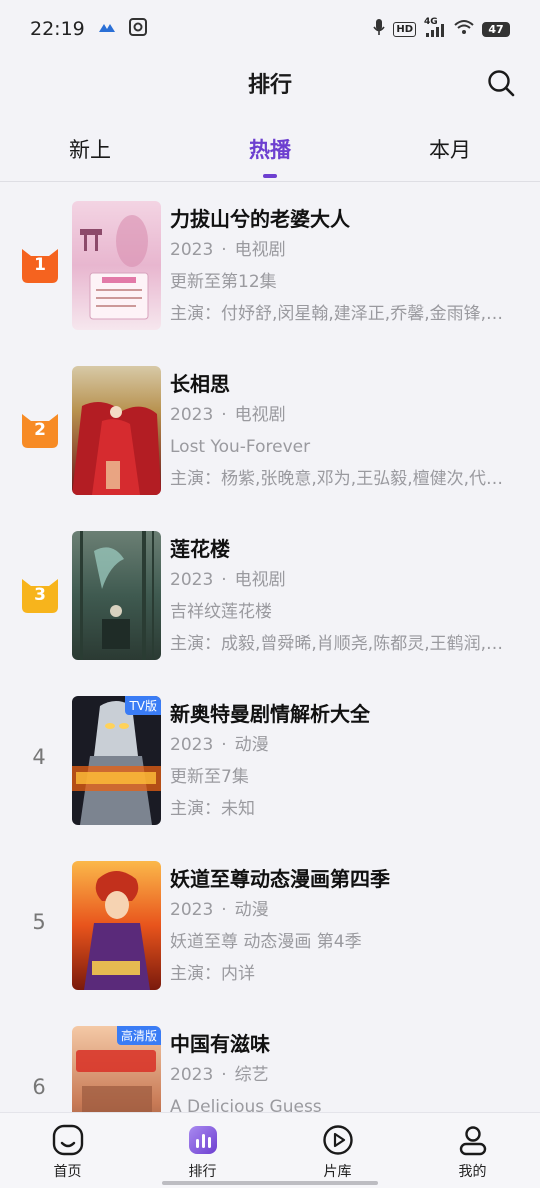 The height and width of the screenshot is (1188, 540). What do you see at coordinates (116, 1069) in the screenshot?
I see `poster-image: 高清版` at bounding box center [116, 1069].